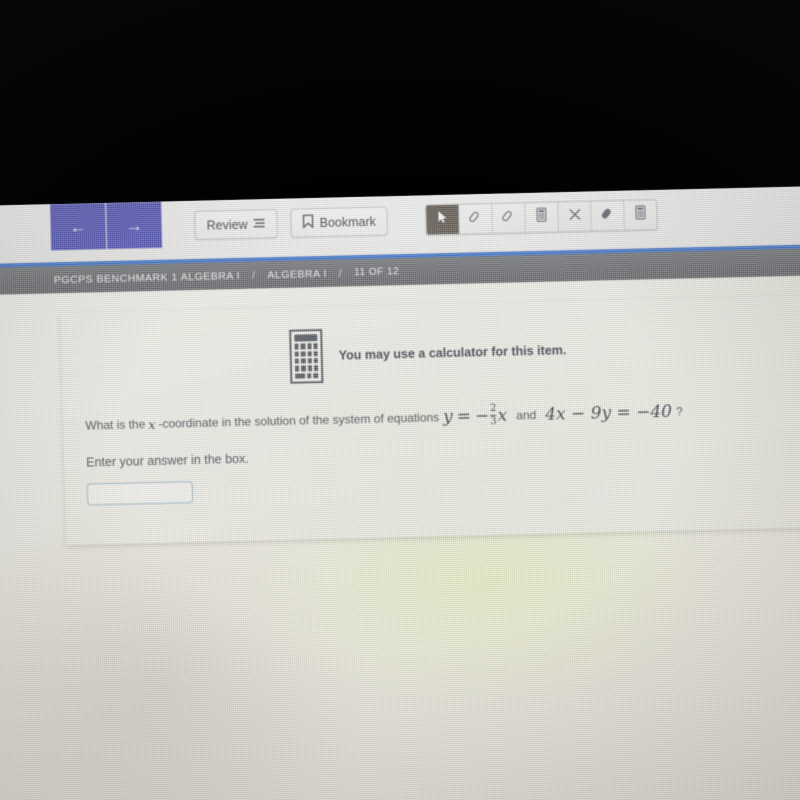  I want to click on bookmark-button-label: Bookmark, so click(348, 222).